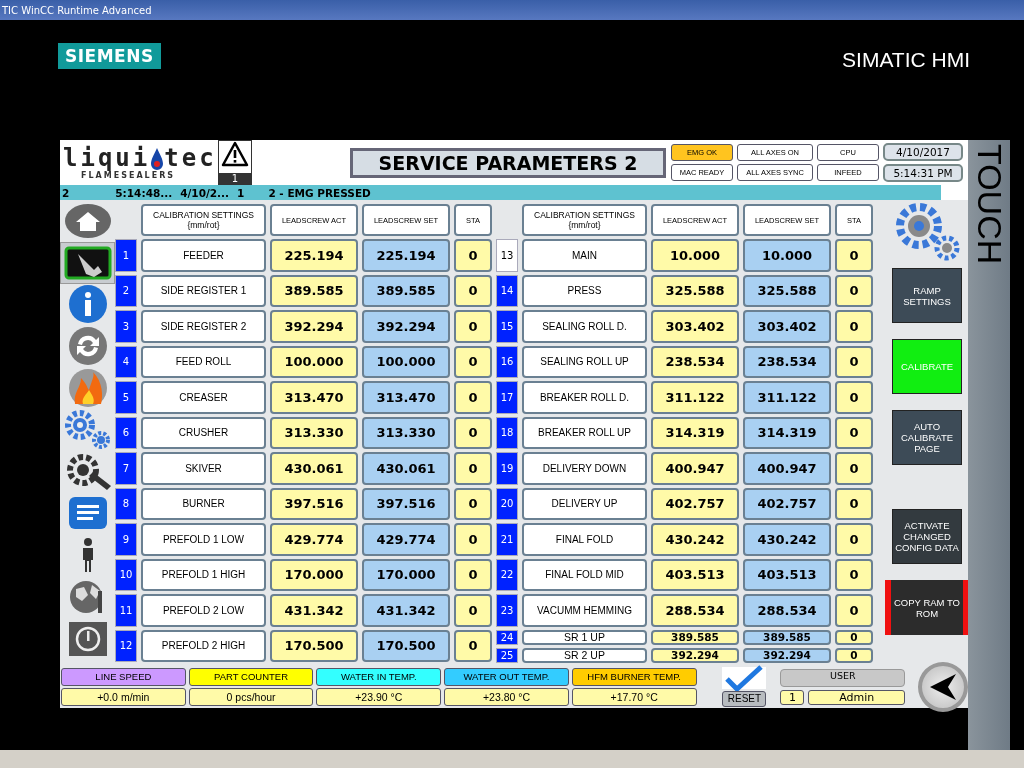 Image resolution: width=1024 pixels, height=768 pixels. What do you see at coordinates (989, 204) in the screenshot?
I see `side-label: TOUCH` at bounding box center [989, 204].